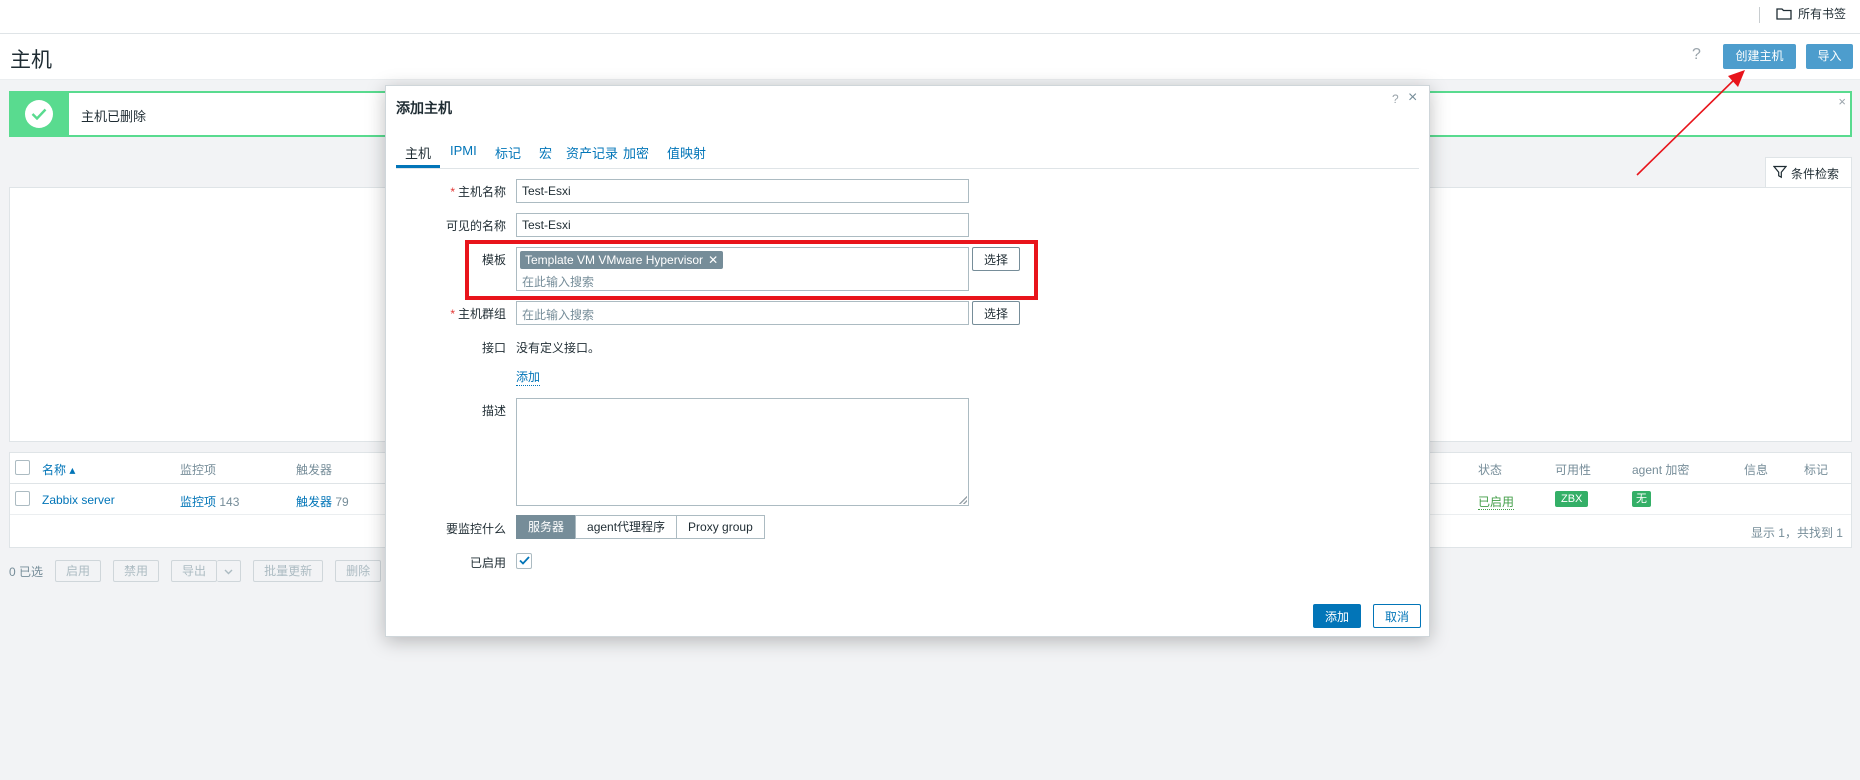 This screenshot has height=780, width=1860. I want to click on dialog-close-icon: ×, so click(1412, 98).